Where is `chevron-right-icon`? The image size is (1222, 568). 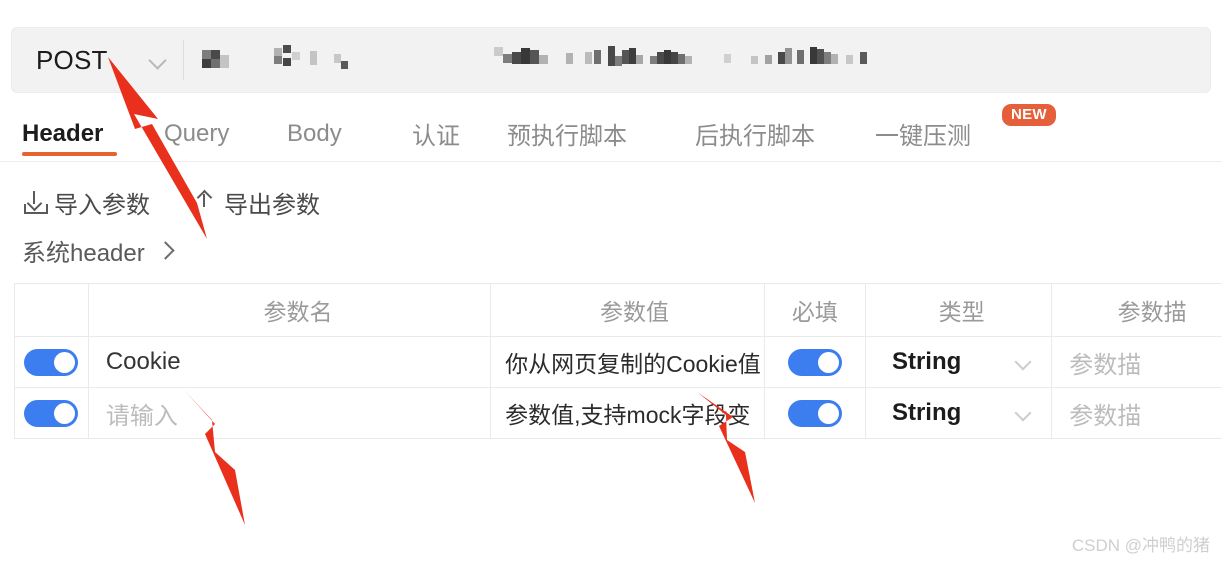 chevron-right-icon is located at coordinates (166, 250).